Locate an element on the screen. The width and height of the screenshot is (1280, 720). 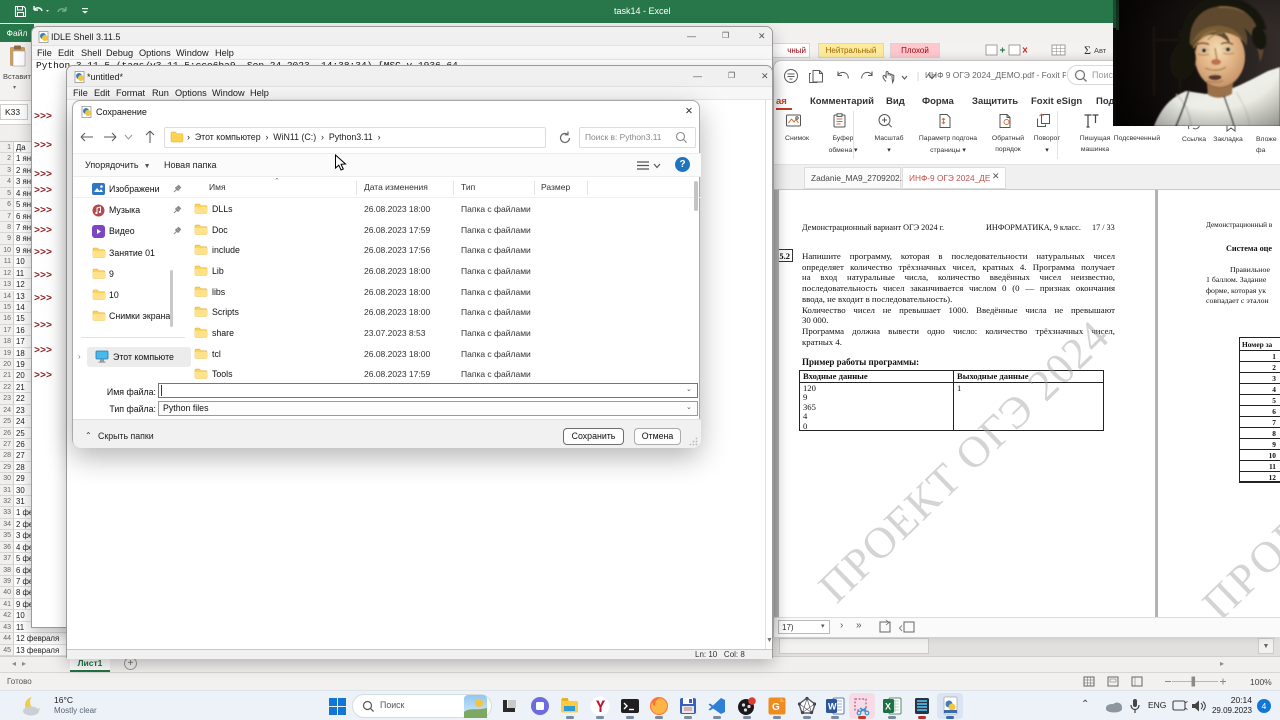
svg-text: 100% is located at coordinates (1261, 682).